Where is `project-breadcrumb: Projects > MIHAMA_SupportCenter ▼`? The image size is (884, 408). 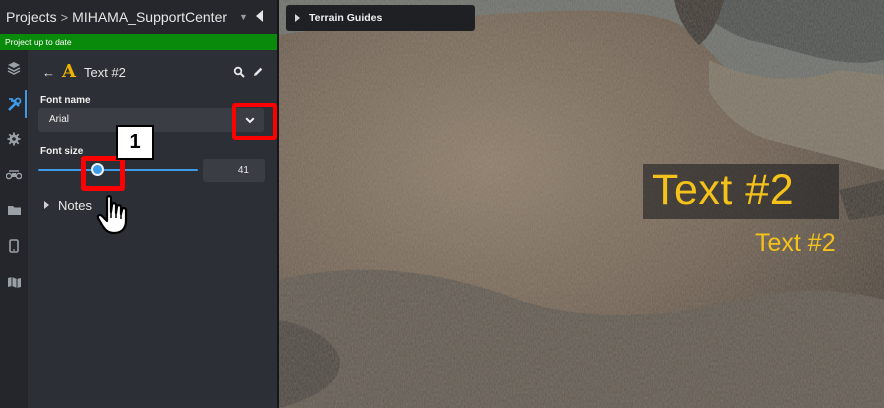
project-breadcrumb: Projects > MIHAMA_SupportCenter ▼ is located at coordinates (138, 17).